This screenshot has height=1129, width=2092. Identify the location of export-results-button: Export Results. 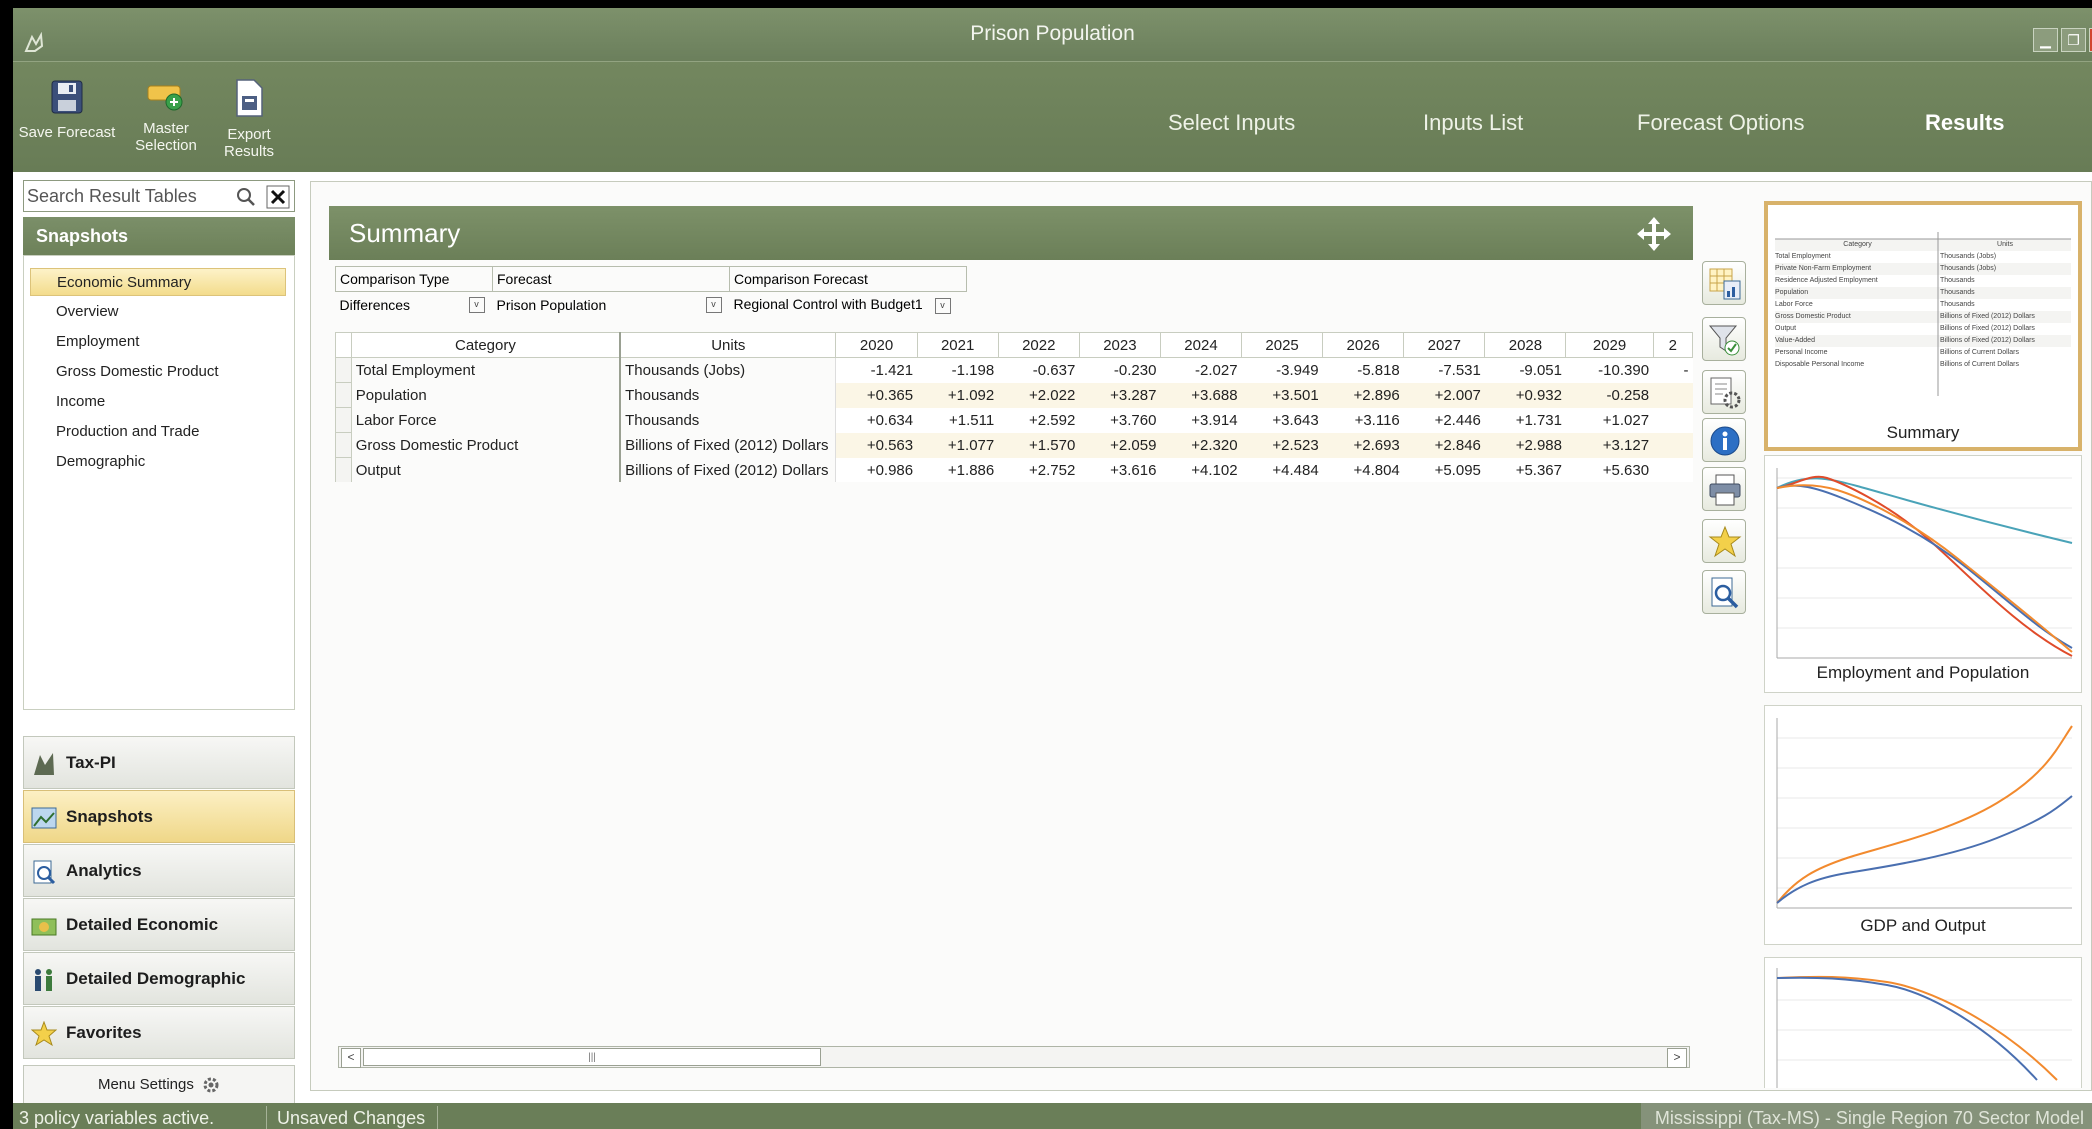
(249, 119).